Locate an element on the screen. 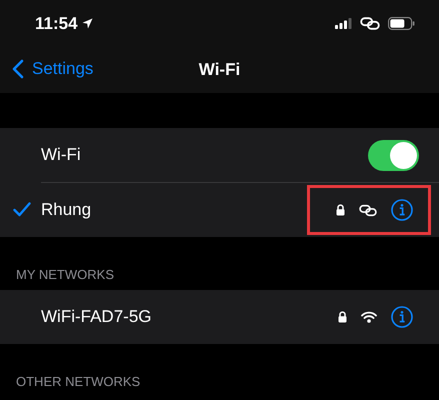 This screenshot has width=439, height=400. back-chevron-icon is located at coordinates (18, 69).